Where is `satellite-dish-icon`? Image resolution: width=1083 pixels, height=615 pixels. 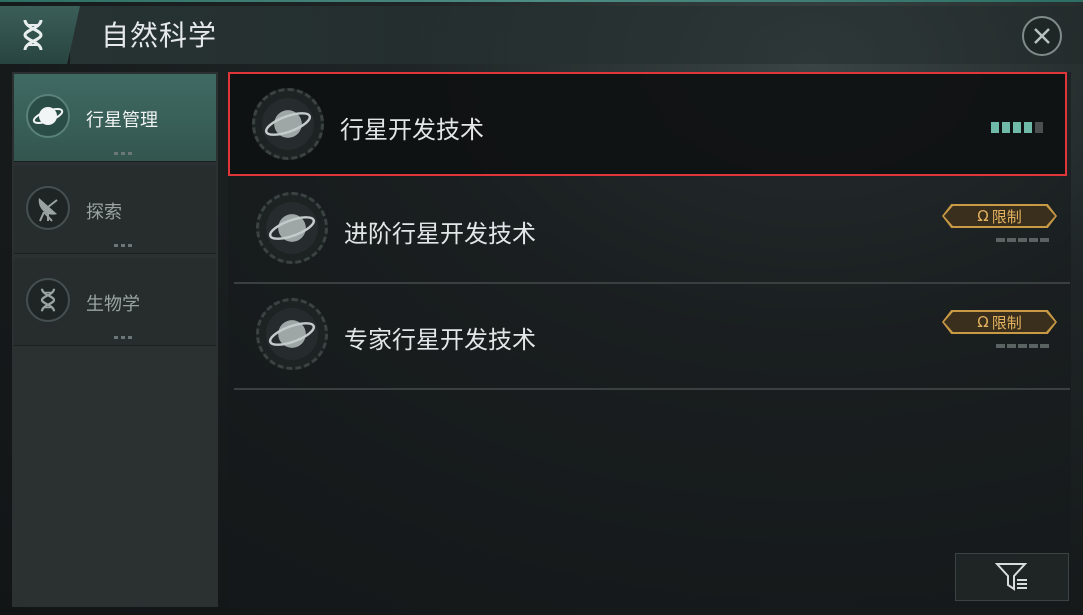
satellite-dish-icon is located at coordinates (48, 208).